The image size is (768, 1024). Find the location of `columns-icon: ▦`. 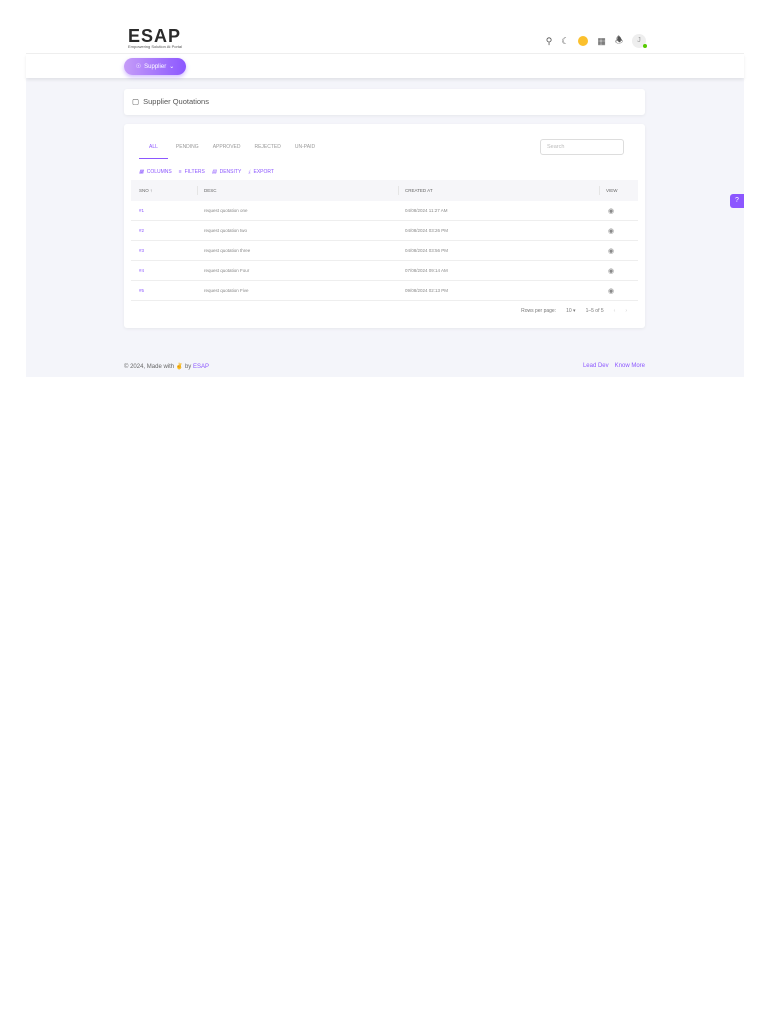

columns-icon: ▦ is located at coordinates (141, 172).